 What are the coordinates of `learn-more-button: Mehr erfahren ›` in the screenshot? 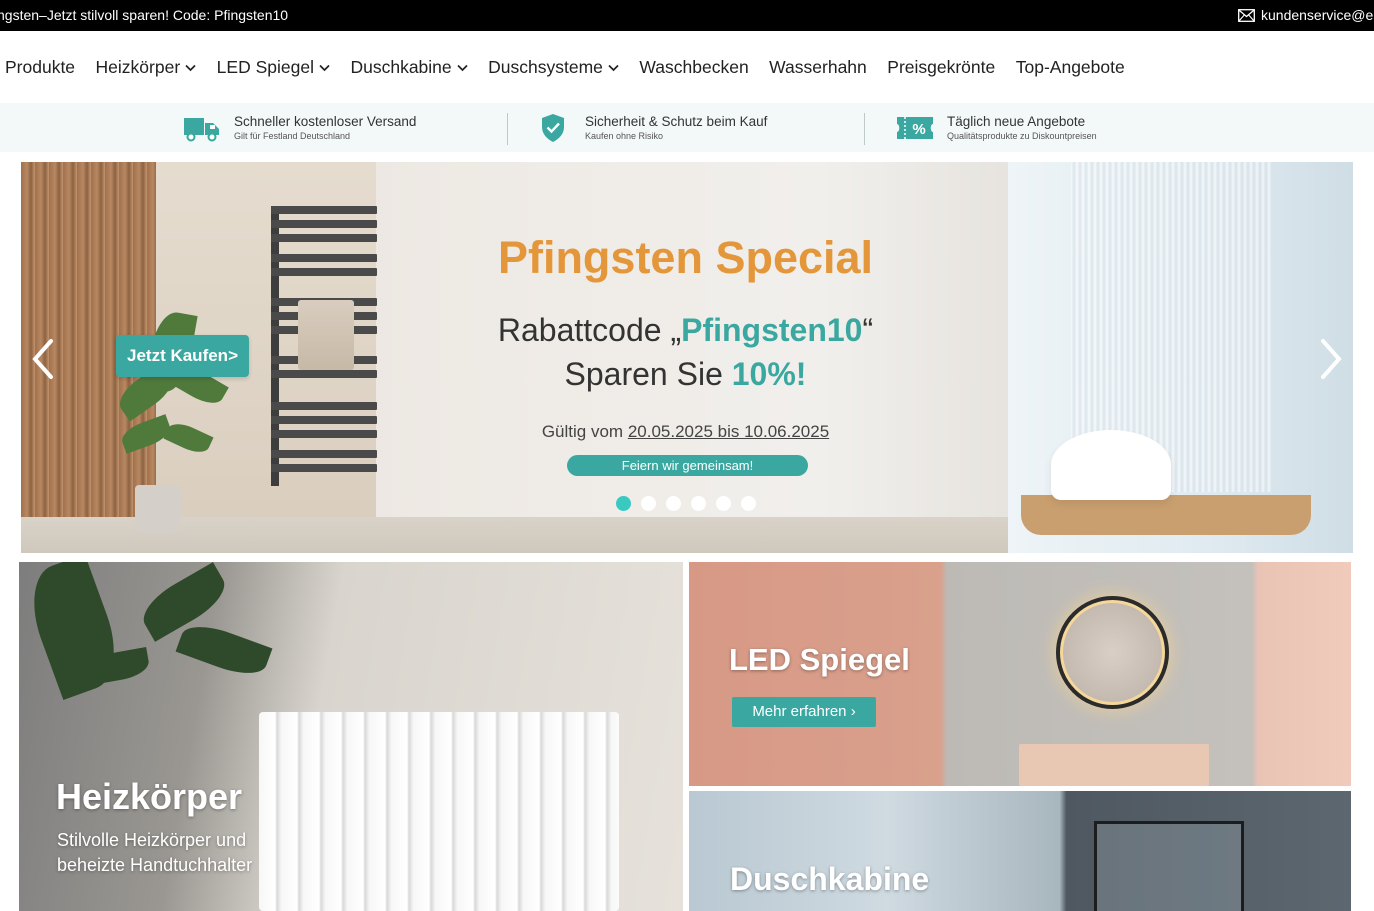 It's located at (804, 712).